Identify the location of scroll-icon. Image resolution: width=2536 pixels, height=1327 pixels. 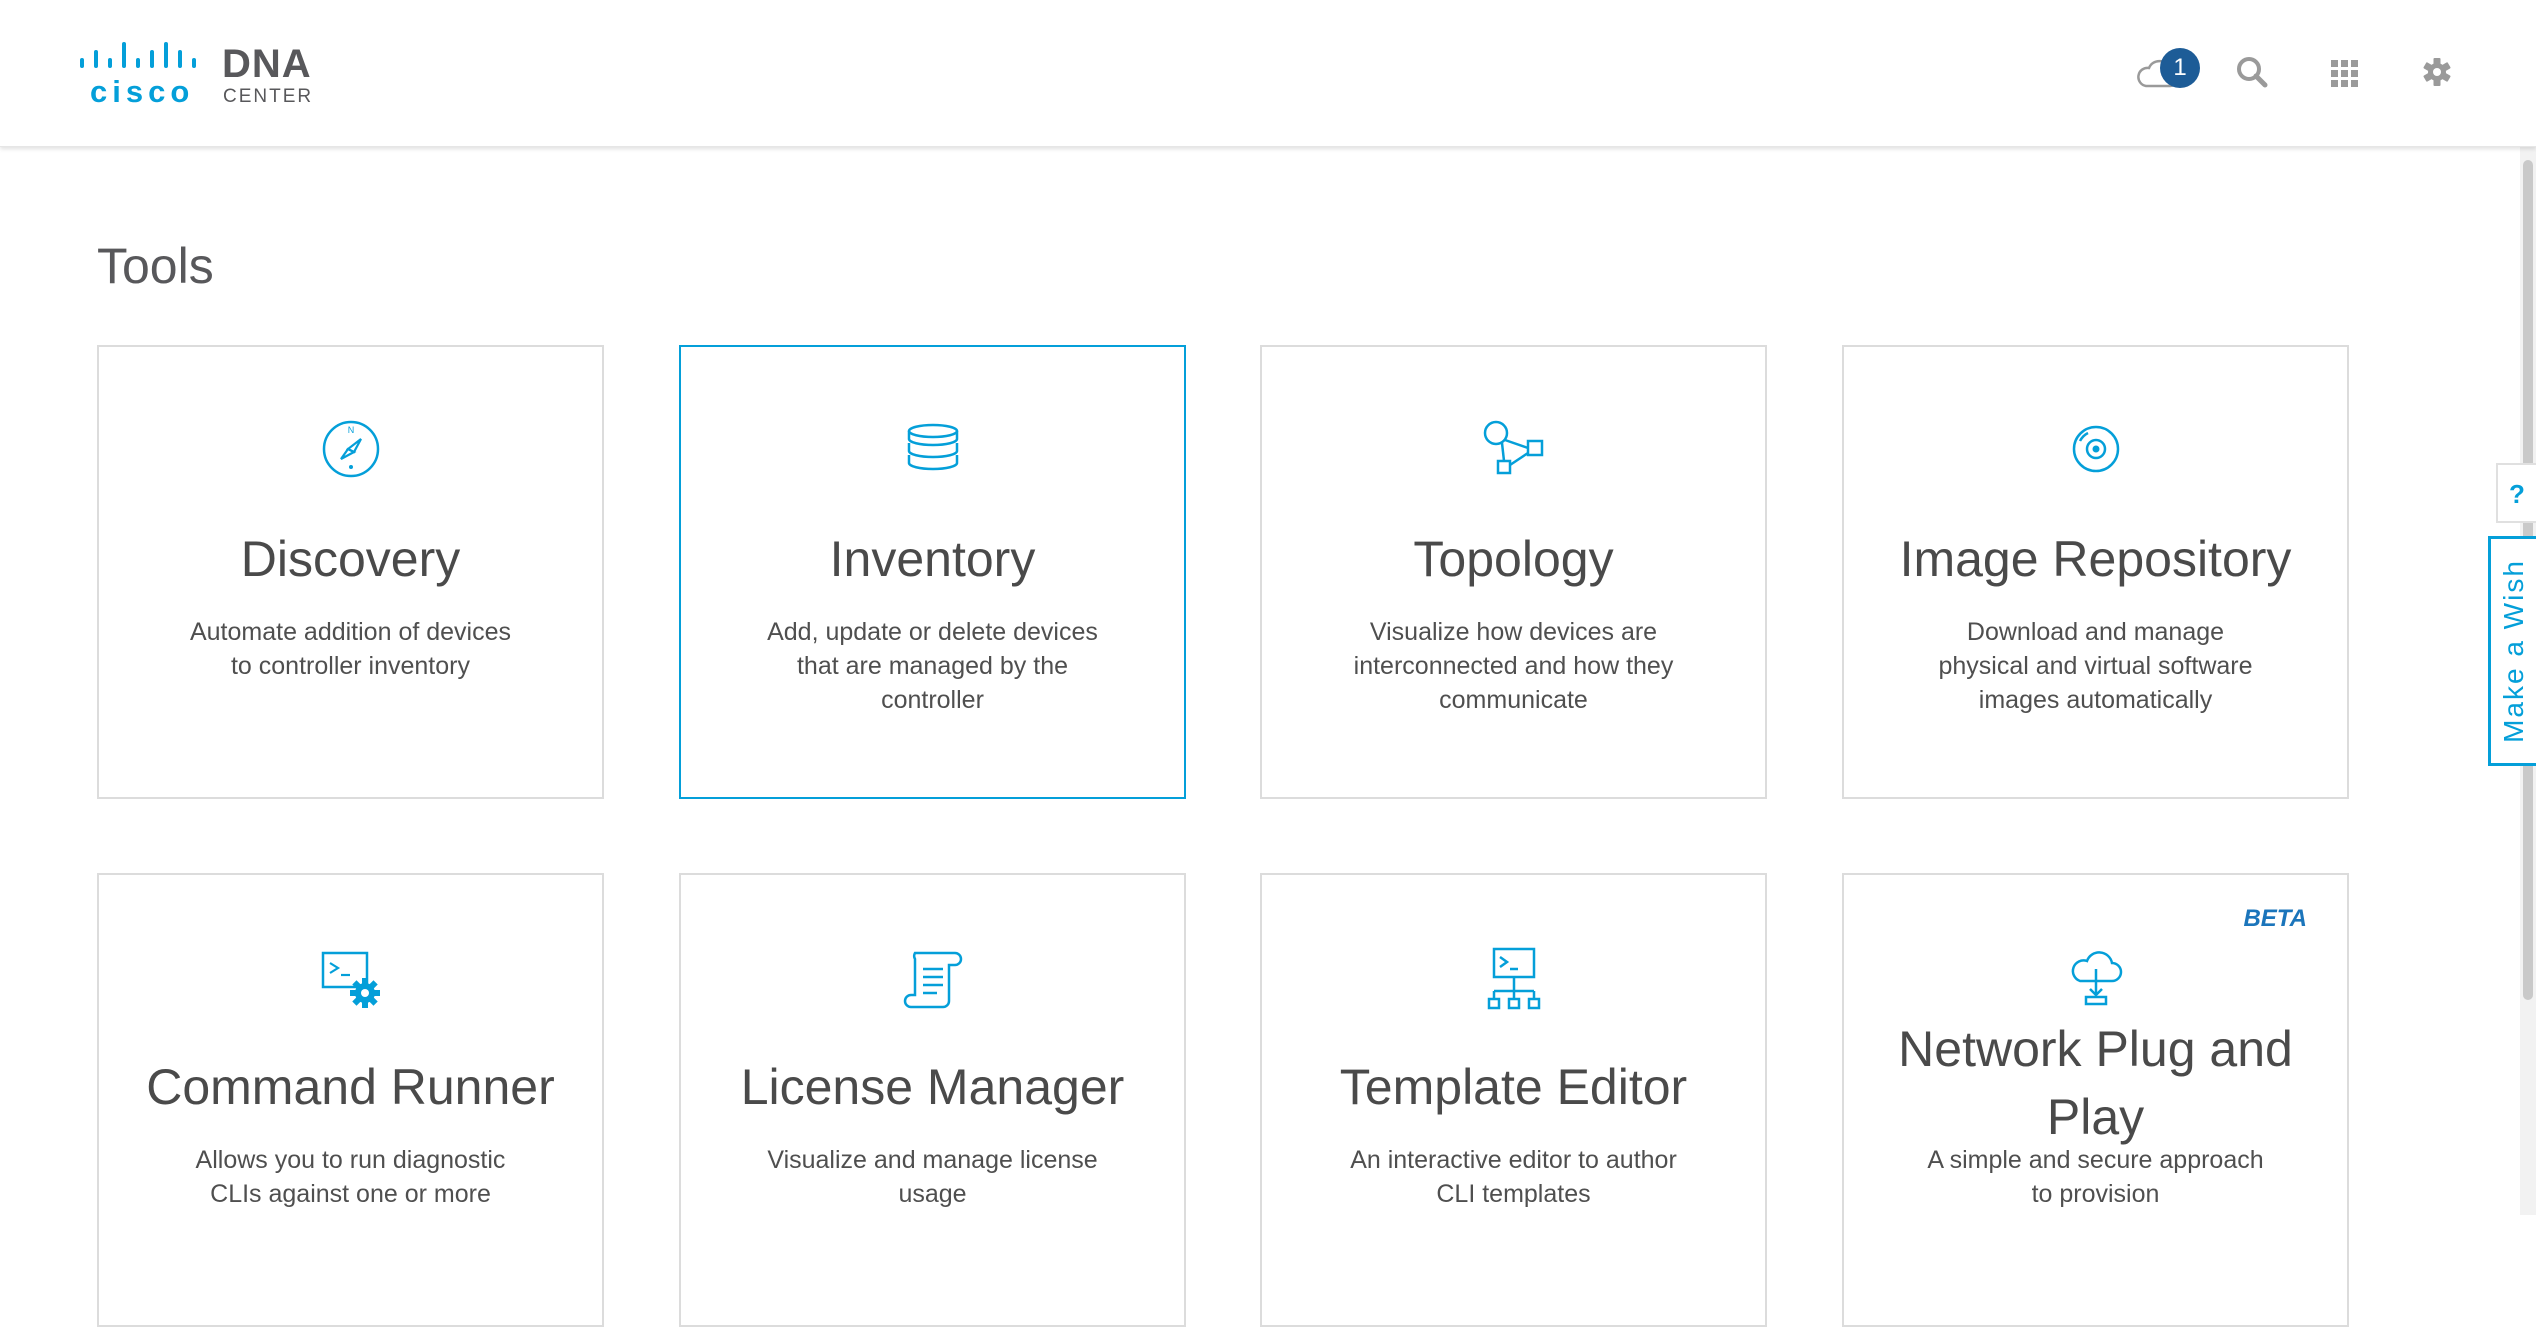
(932, 980).